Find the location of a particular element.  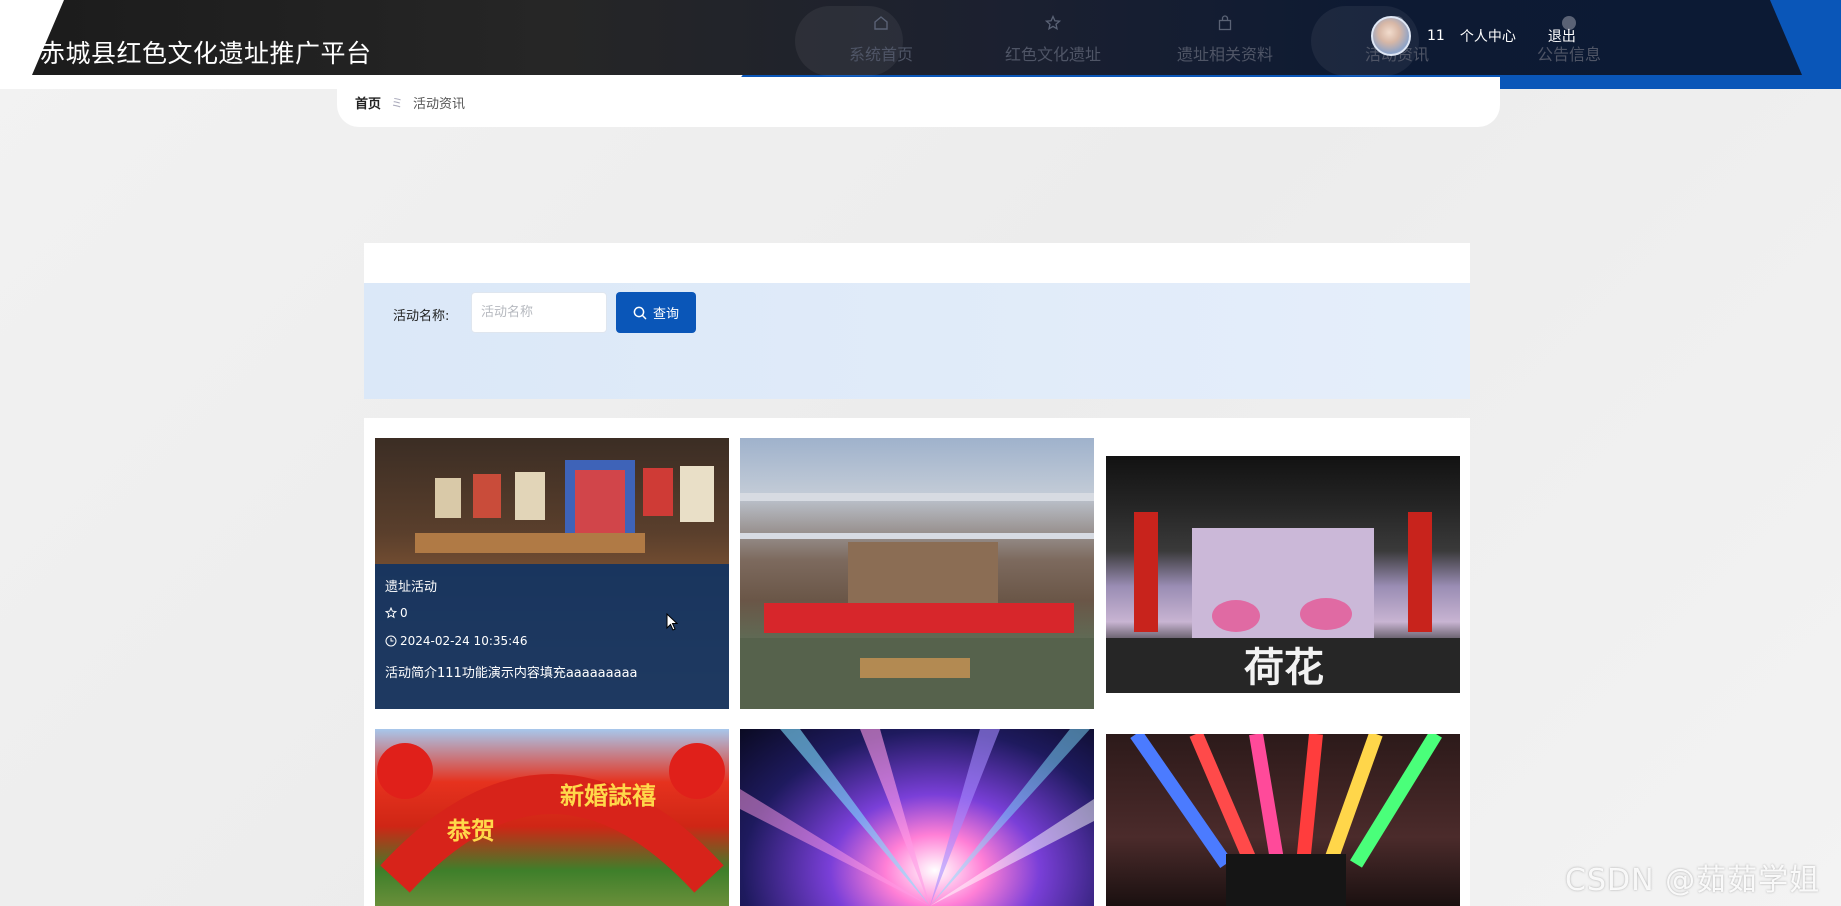

card-likes: 0 is located at coordinates (396, 613).